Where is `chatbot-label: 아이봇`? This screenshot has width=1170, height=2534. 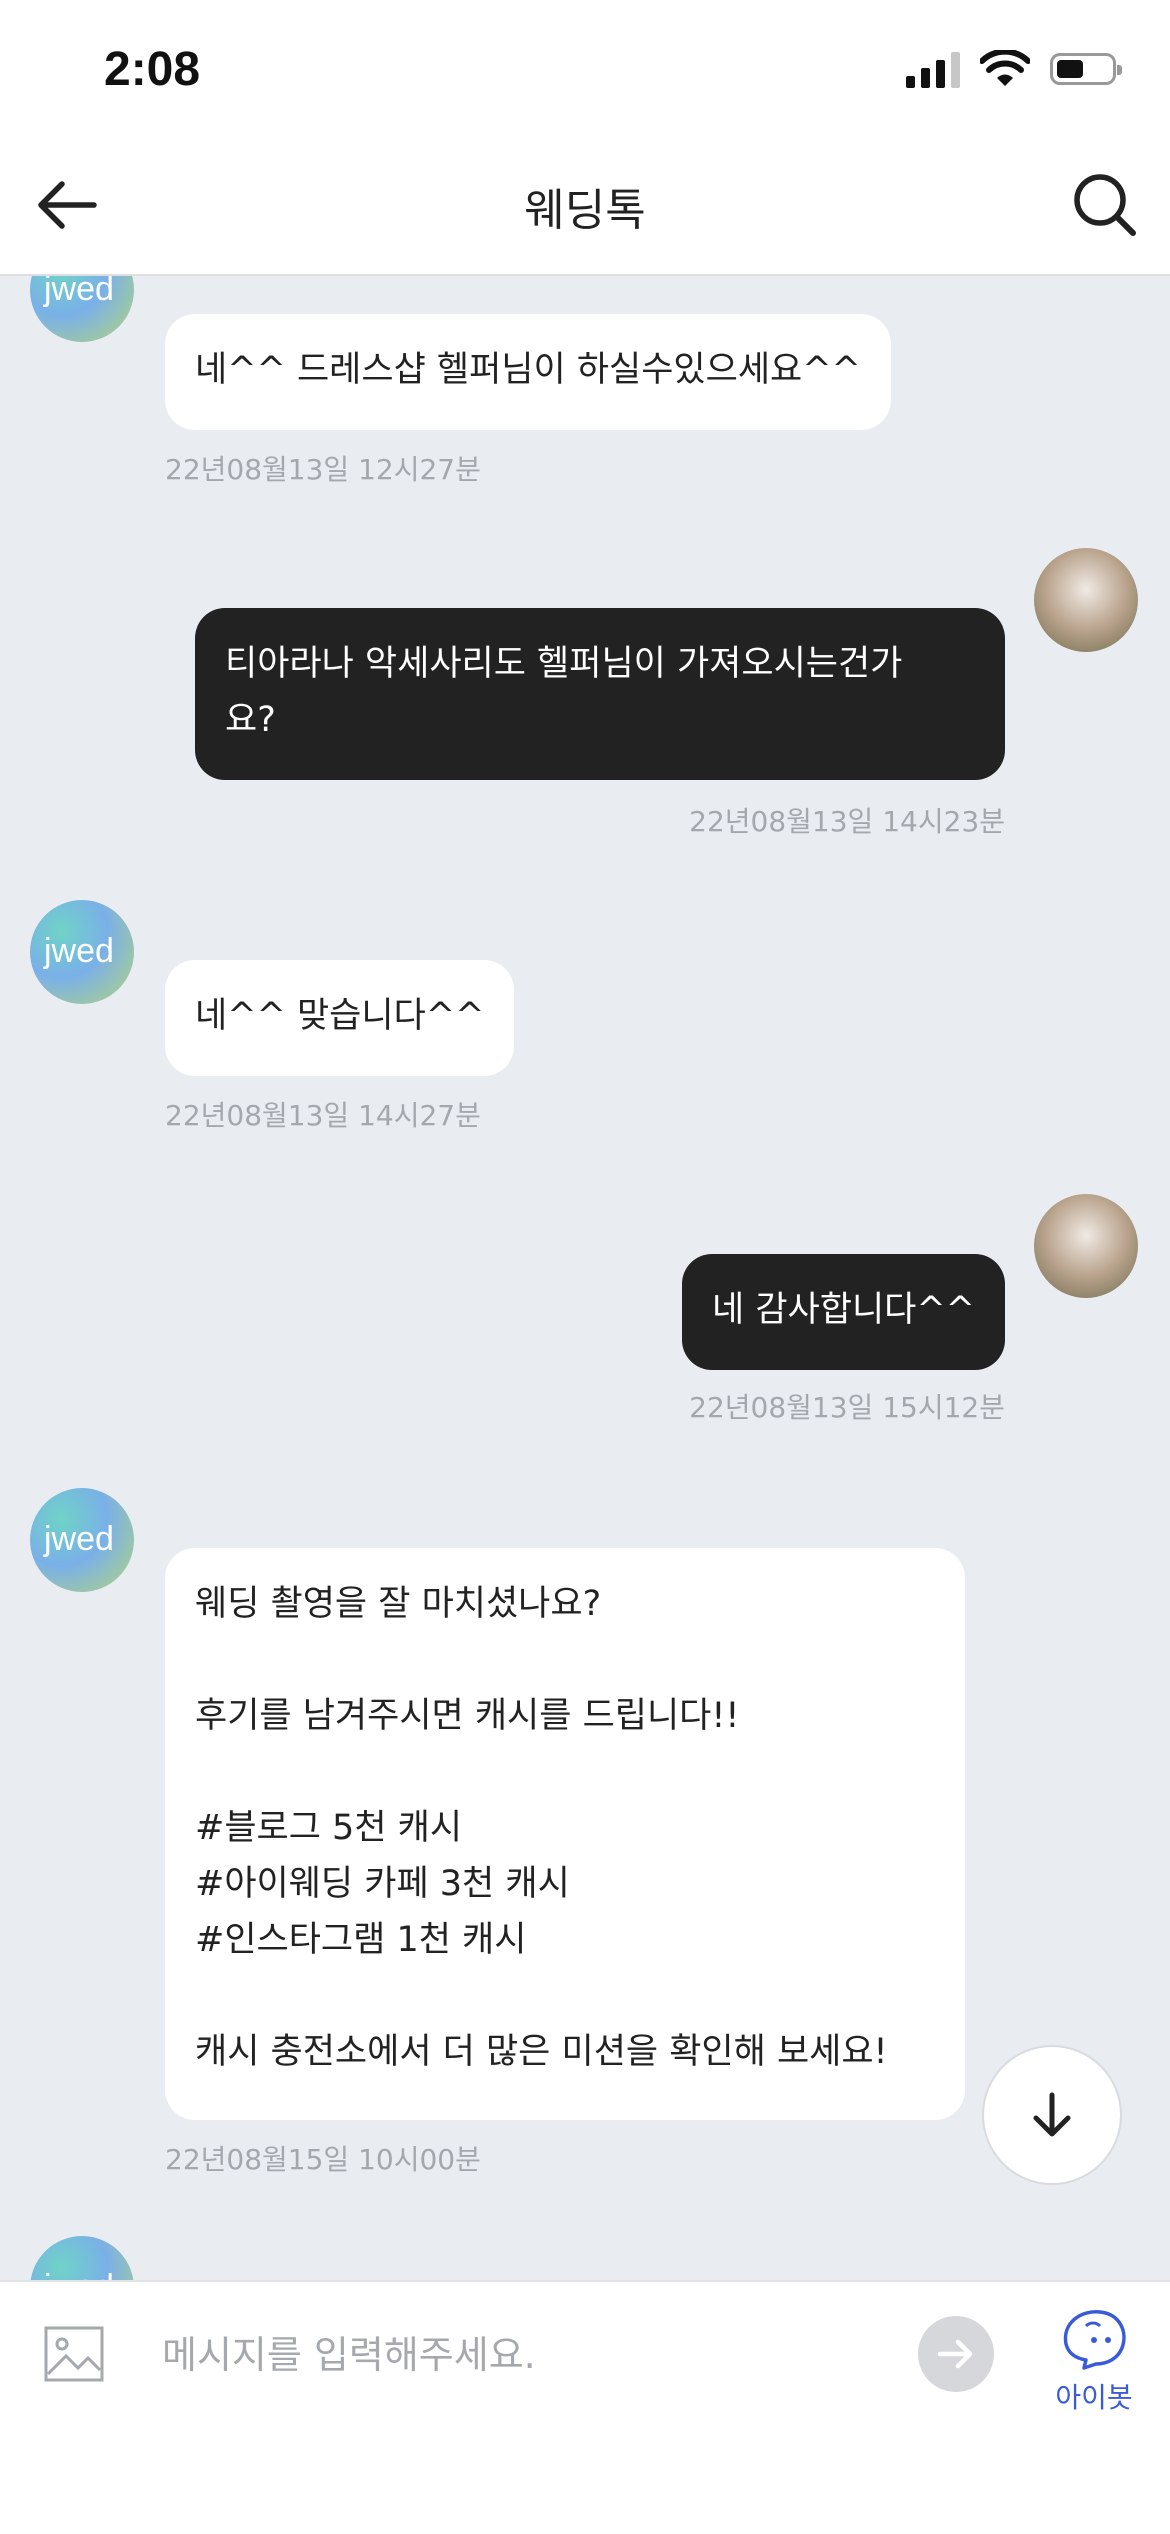
chatbot-label: 아이봇 is located at coordinates (1094, 2397).